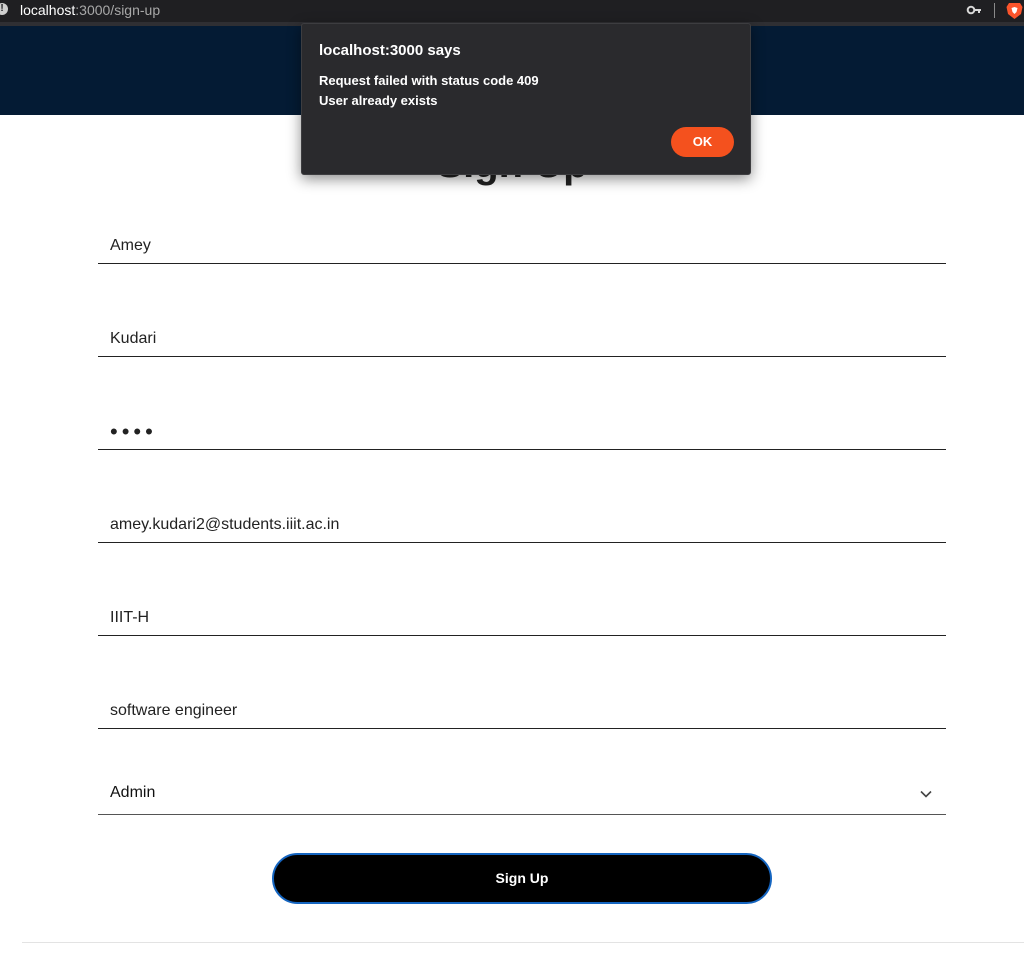 The height and width of the screenshot is (958, 1024). Describe the element at coordinates (522, 711) in the screenshot. I see `role-input` at that location.